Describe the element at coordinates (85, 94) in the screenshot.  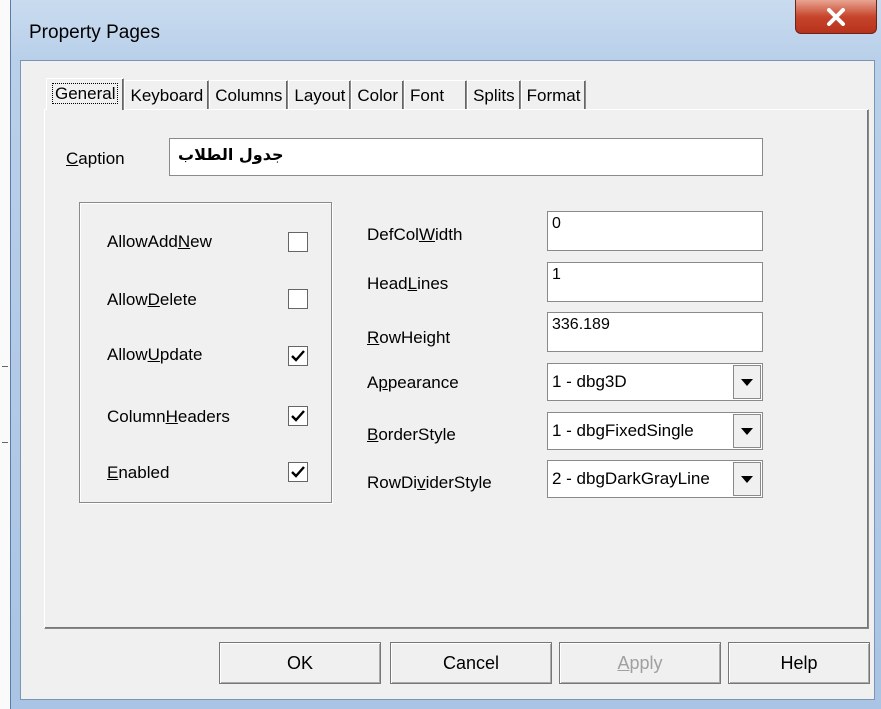
I see `tab-general: General` at that location.